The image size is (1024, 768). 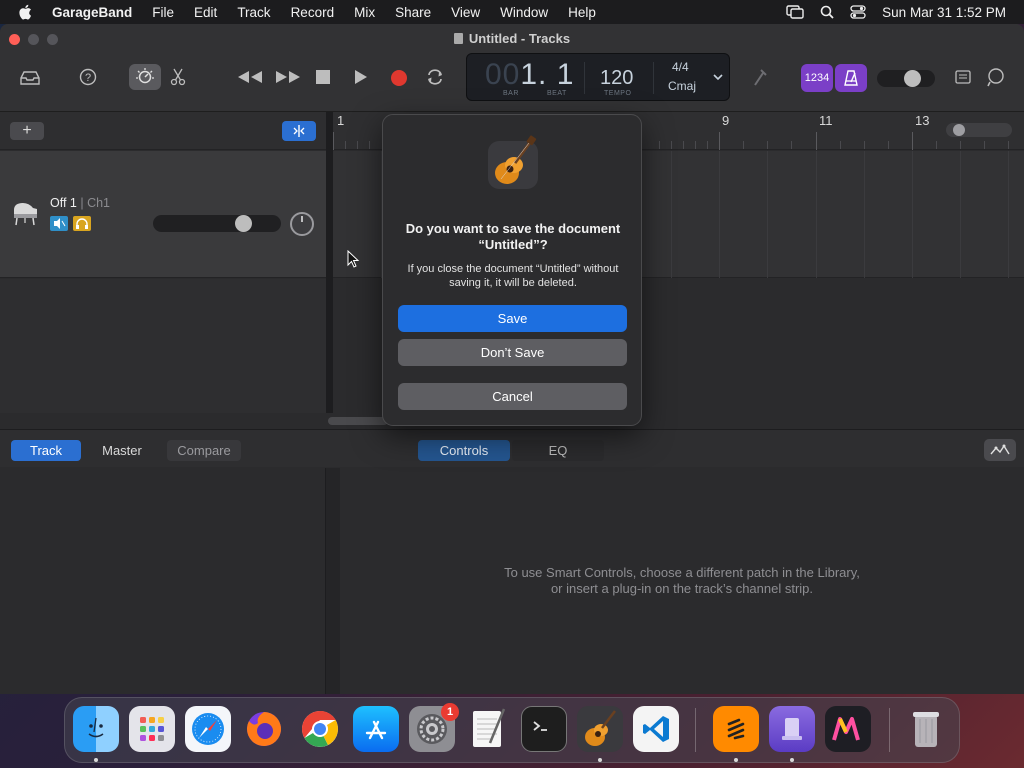 I want to click on solo-button, so click(x=82, y=223).